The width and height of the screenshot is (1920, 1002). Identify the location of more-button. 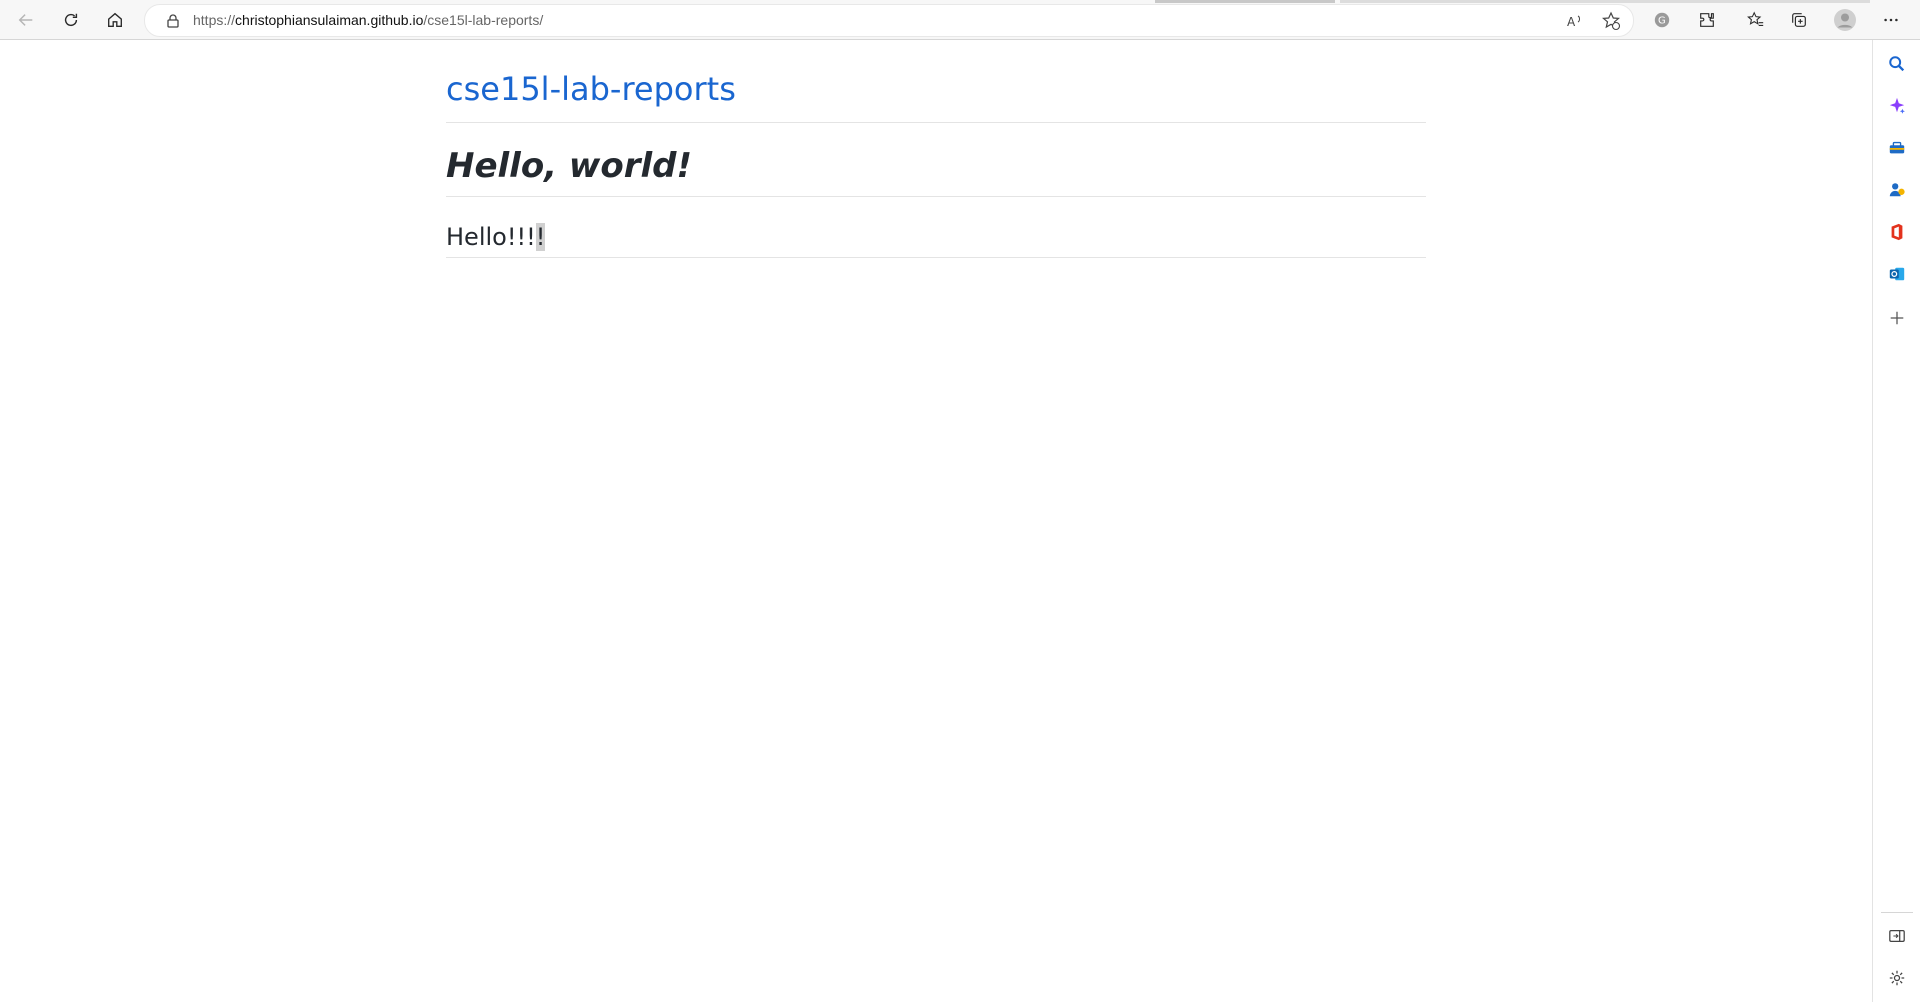
(1891, 20).